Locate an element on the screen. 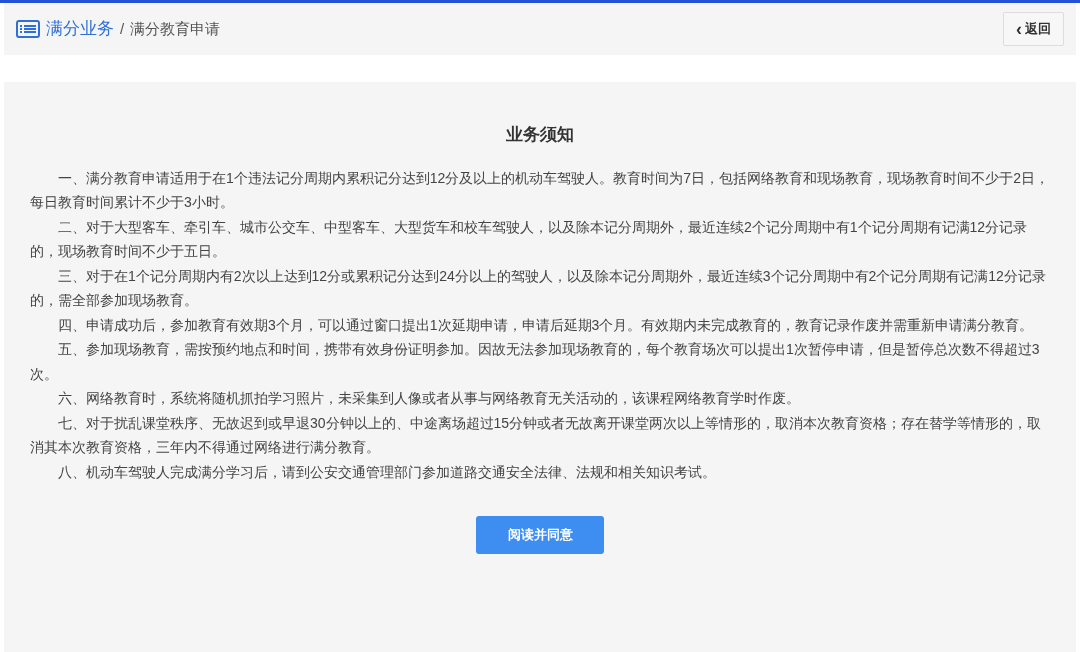 Image resolution: width=1080 pixels, height=652 pixels. breadcrumb-link: 满分业务 is located at coordinates (80, 29).